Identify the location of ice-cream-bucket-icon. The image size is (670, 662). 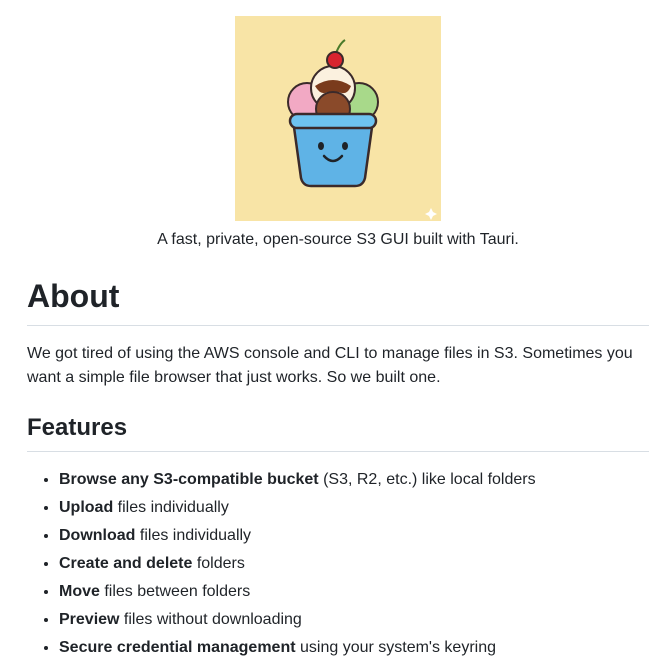
(338, 118).